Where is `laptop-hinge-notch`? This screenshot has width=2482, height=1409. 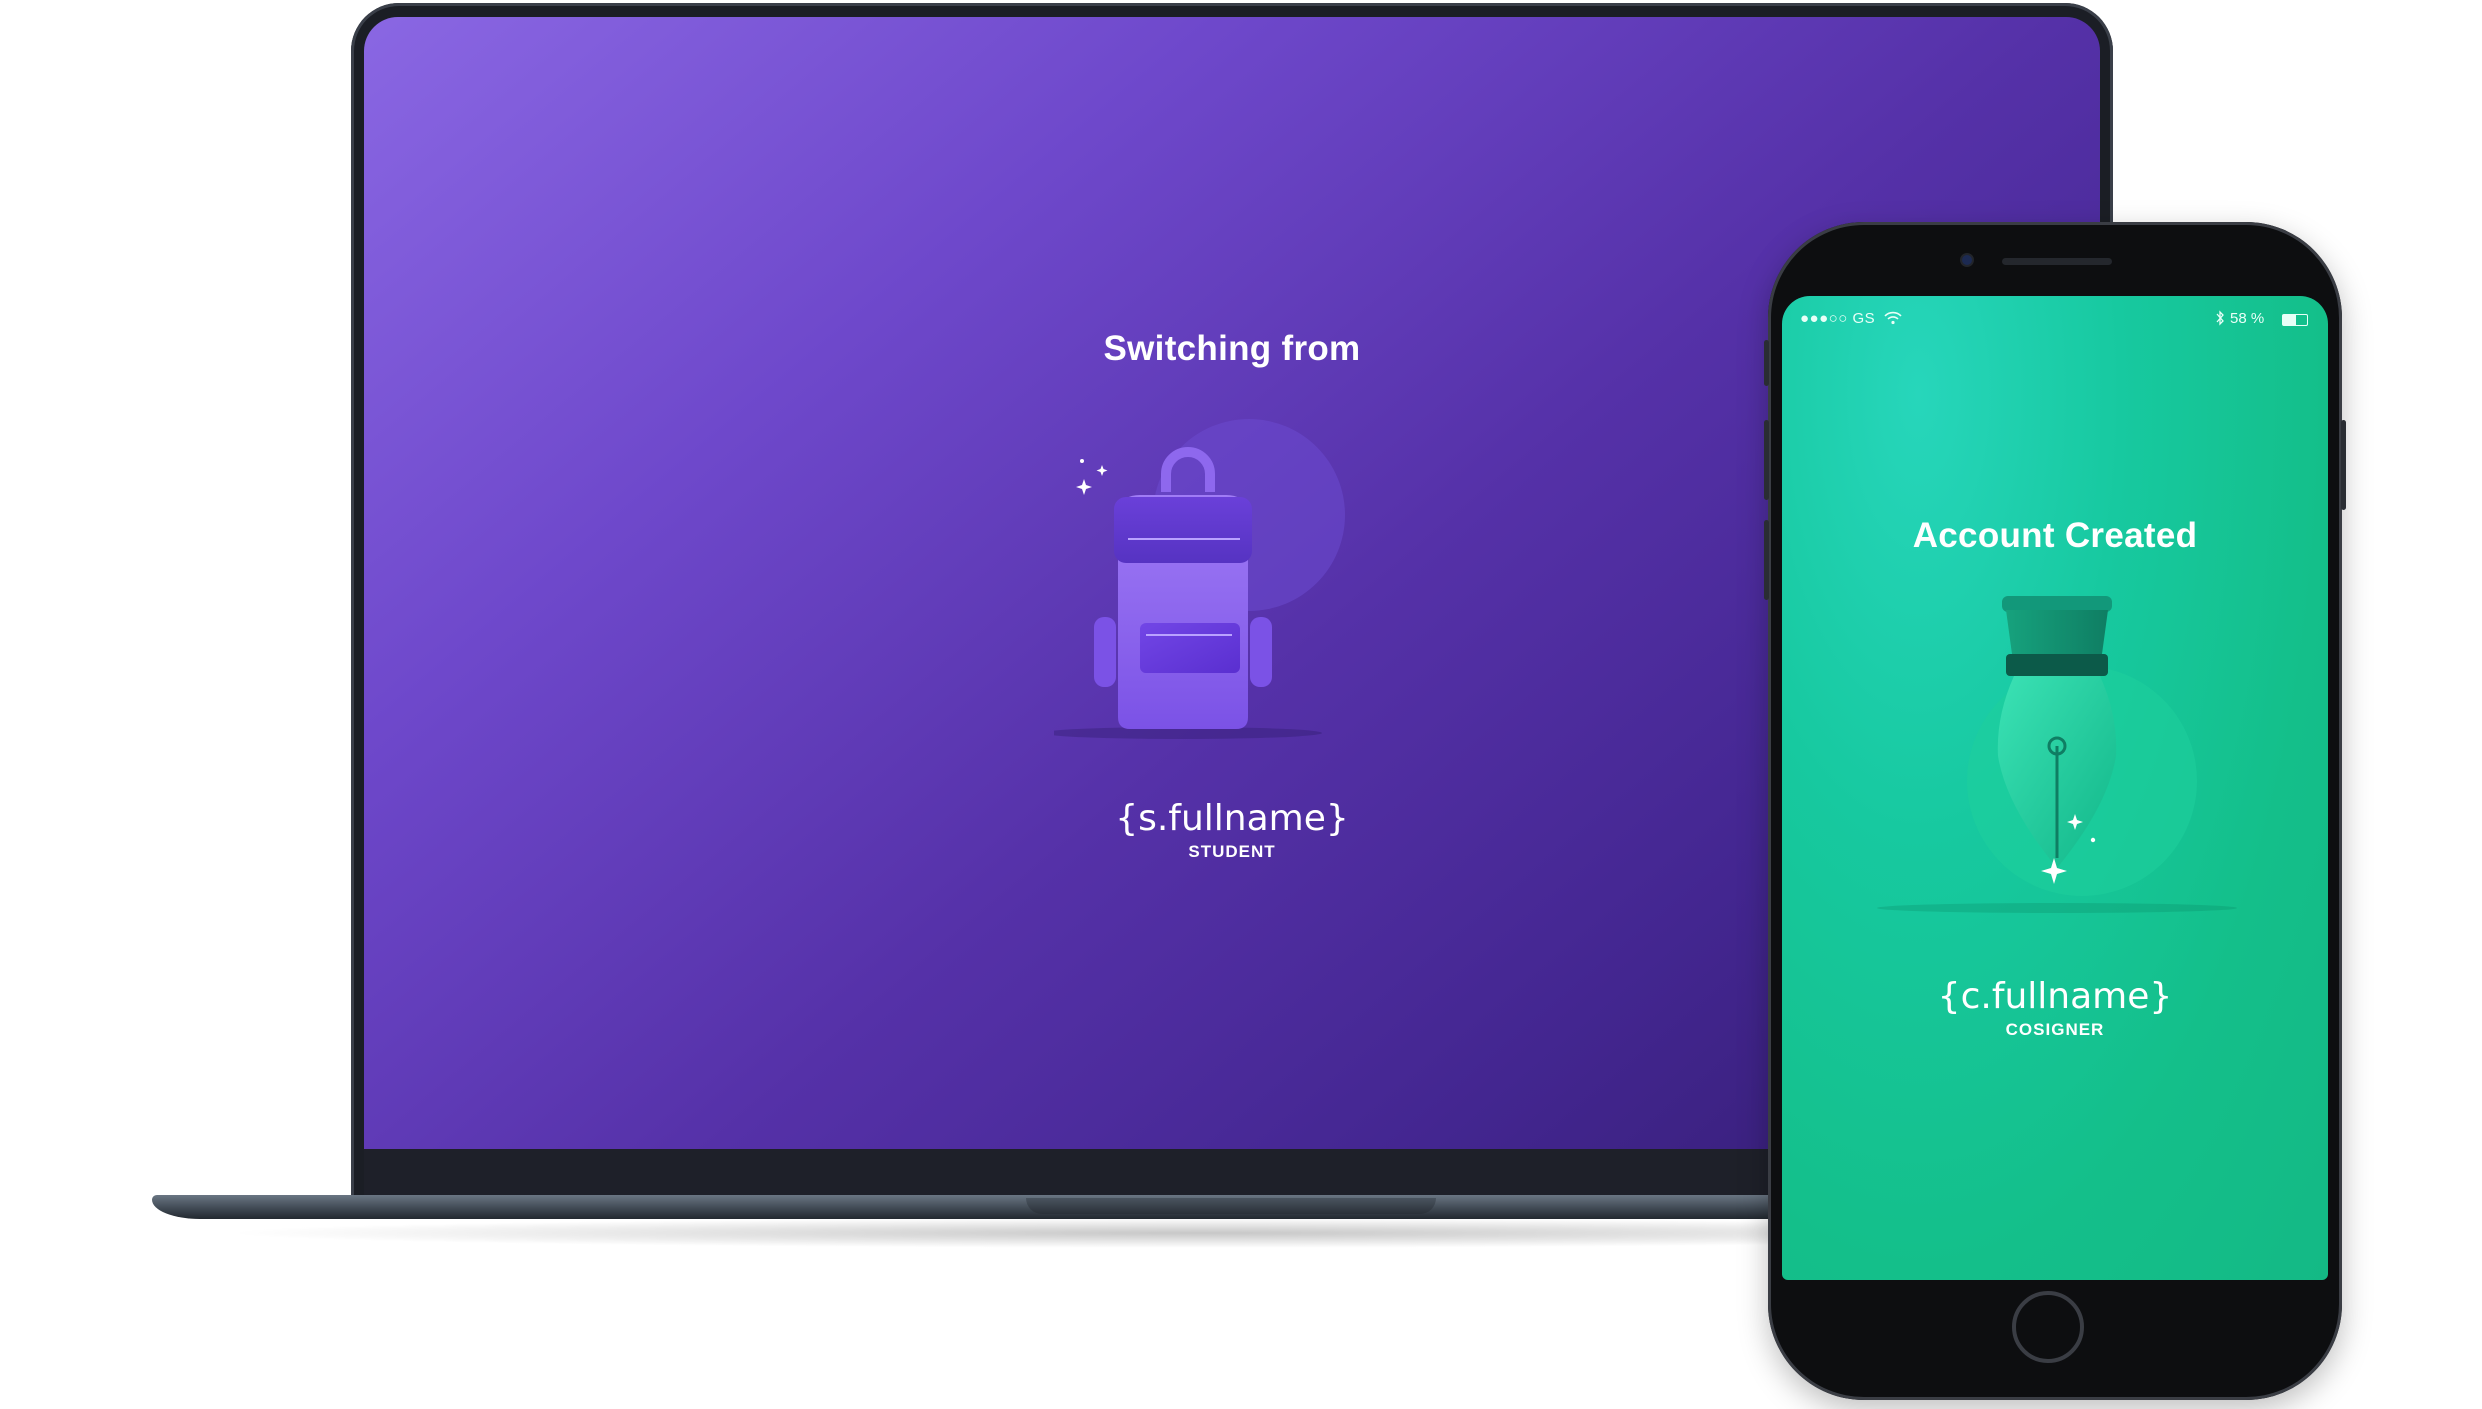
laptop-hinge-notch is located at coordinates (1231, 1206).